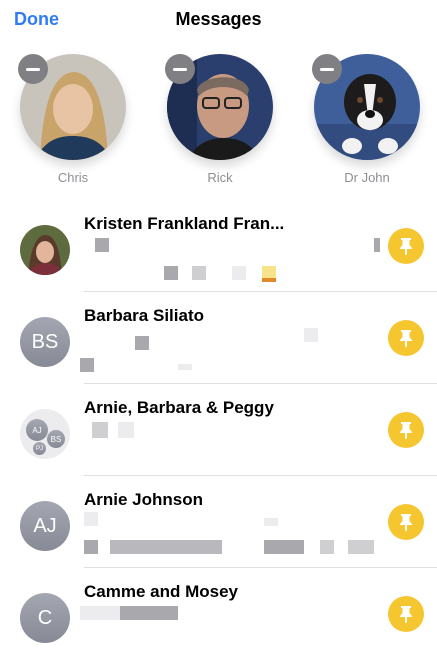 This screenshot has width=437, height=660. I want to click on conversation-name: Arnie Johnson, so click(144, 499).